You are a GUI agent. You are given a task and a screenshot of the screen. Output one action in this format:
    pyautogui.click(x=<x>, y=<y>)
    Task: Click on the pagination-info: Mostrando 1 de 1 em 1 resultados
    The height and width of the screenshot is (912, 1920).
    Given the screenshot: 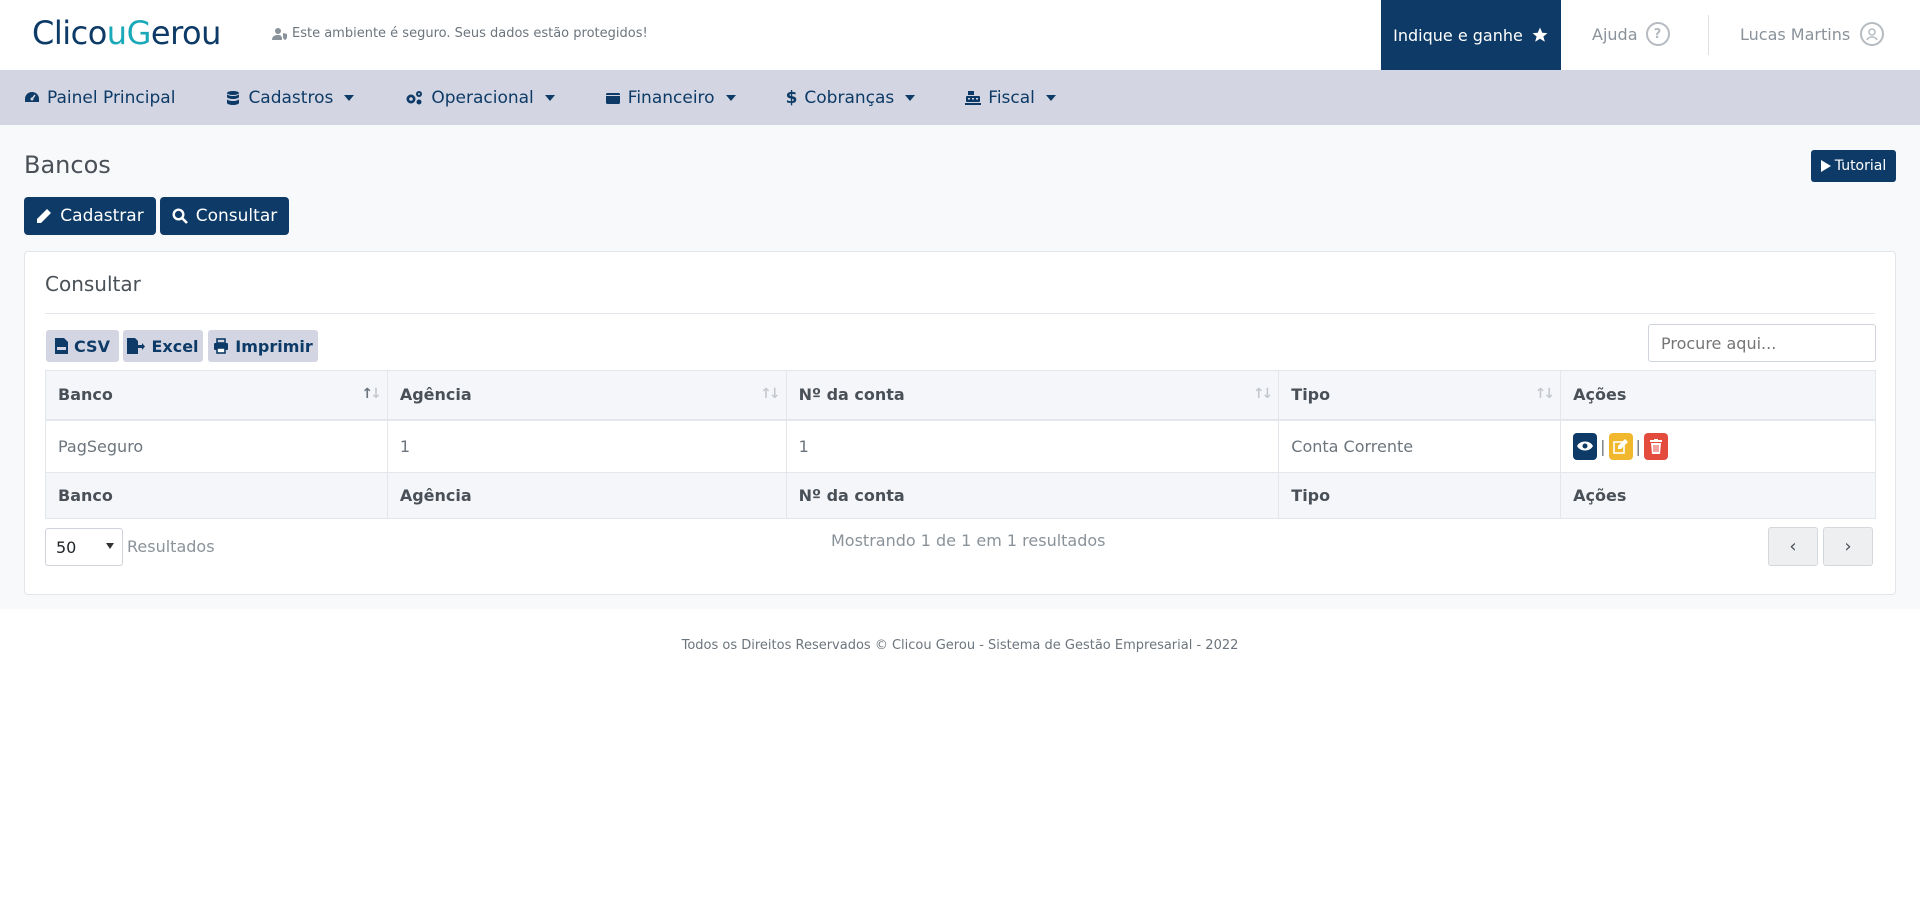 What is the action you would take?
    pyautogui.click(x=968, y=540)
    